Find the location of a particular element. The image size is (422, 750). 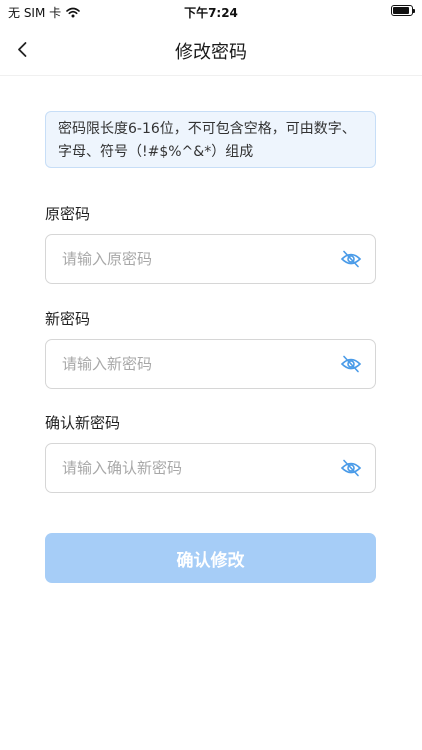

battery-fill is located at coordinates (401, 10).